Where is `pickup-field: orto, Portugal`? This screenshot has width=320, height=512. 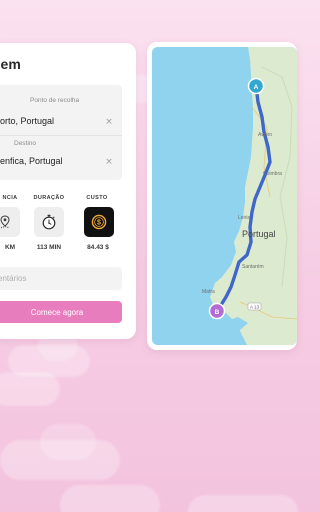 pickup-field: orto, Portugal is located at coordinates (27, 121).